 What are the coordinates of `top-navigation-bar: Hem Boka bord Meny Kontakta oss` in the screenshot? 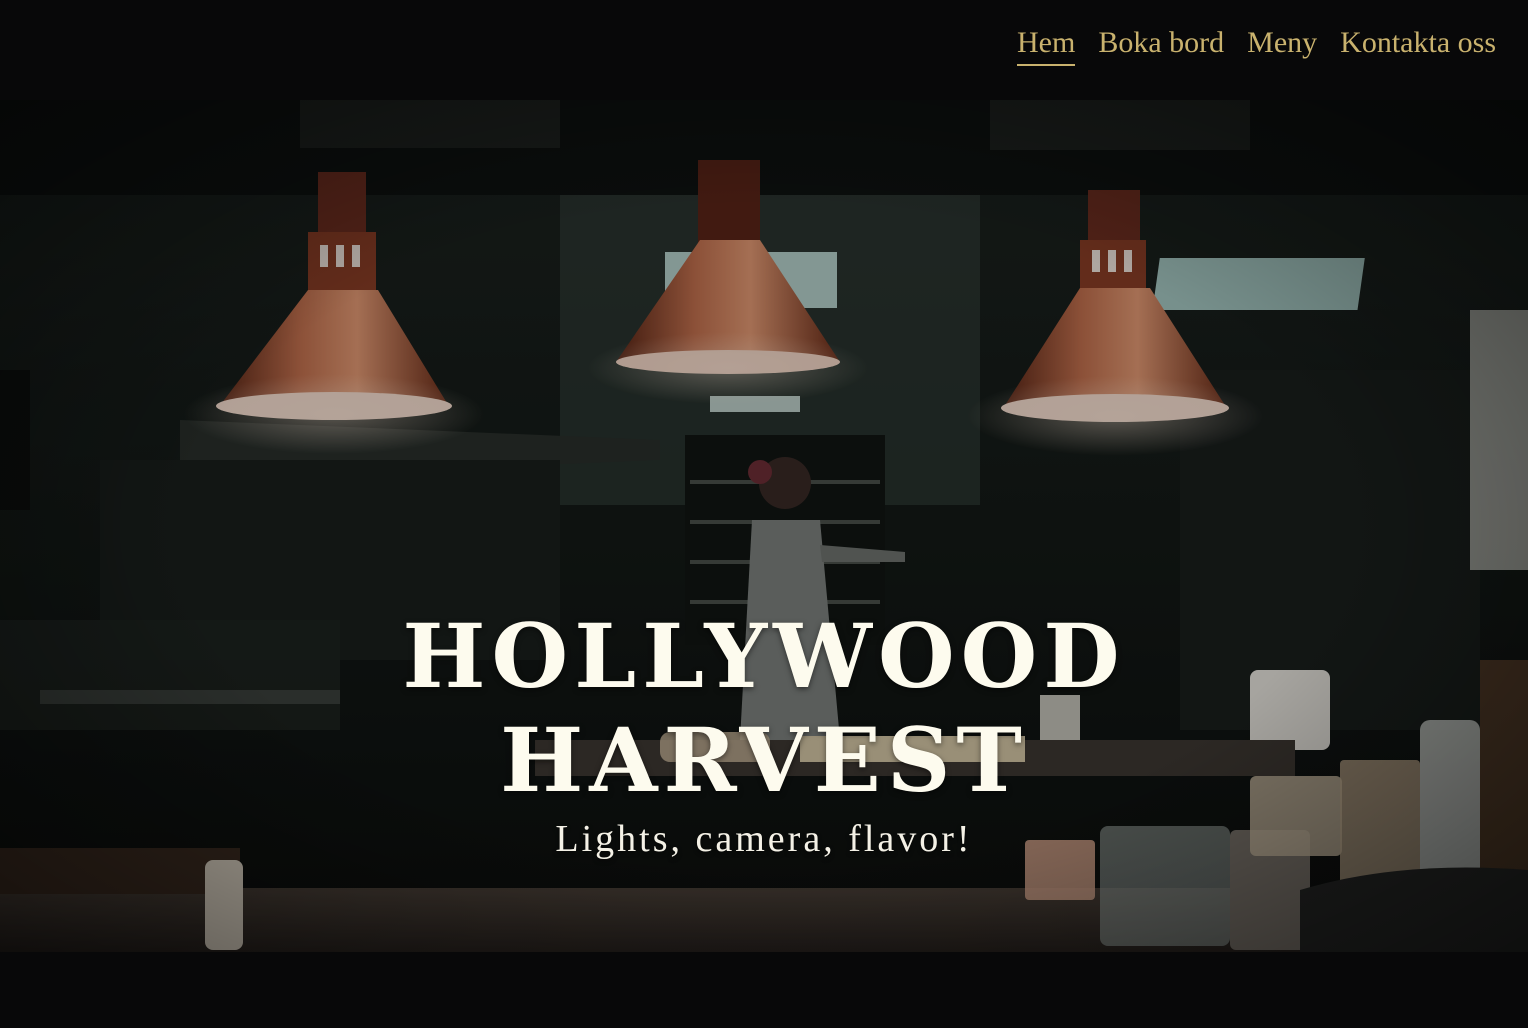 It's located at (764, 50).